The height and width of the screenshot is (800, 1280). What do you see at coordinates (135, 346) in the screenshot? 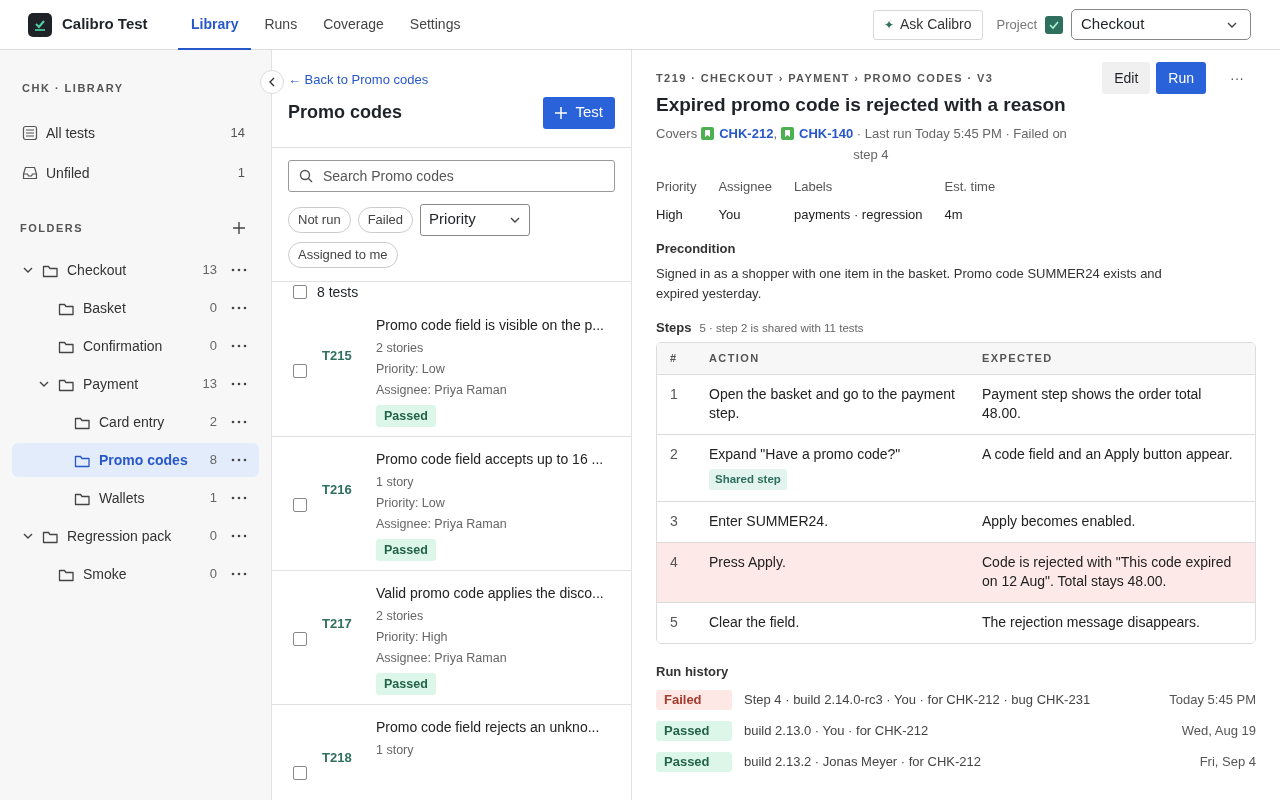
I see `folder-item: Confirmation 0` at bounding box center [135, 346].